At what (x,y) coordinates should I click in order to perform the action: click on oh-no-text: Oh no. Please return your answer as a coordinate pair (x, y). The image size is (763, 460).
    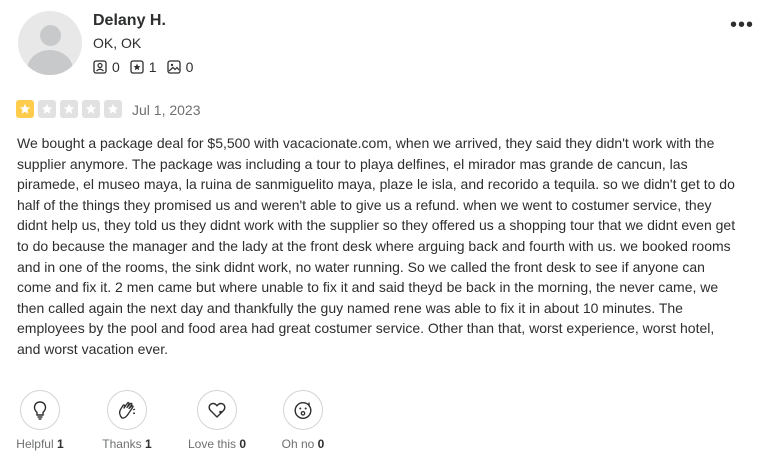
    Looking at the image, I should click on (298, 444).